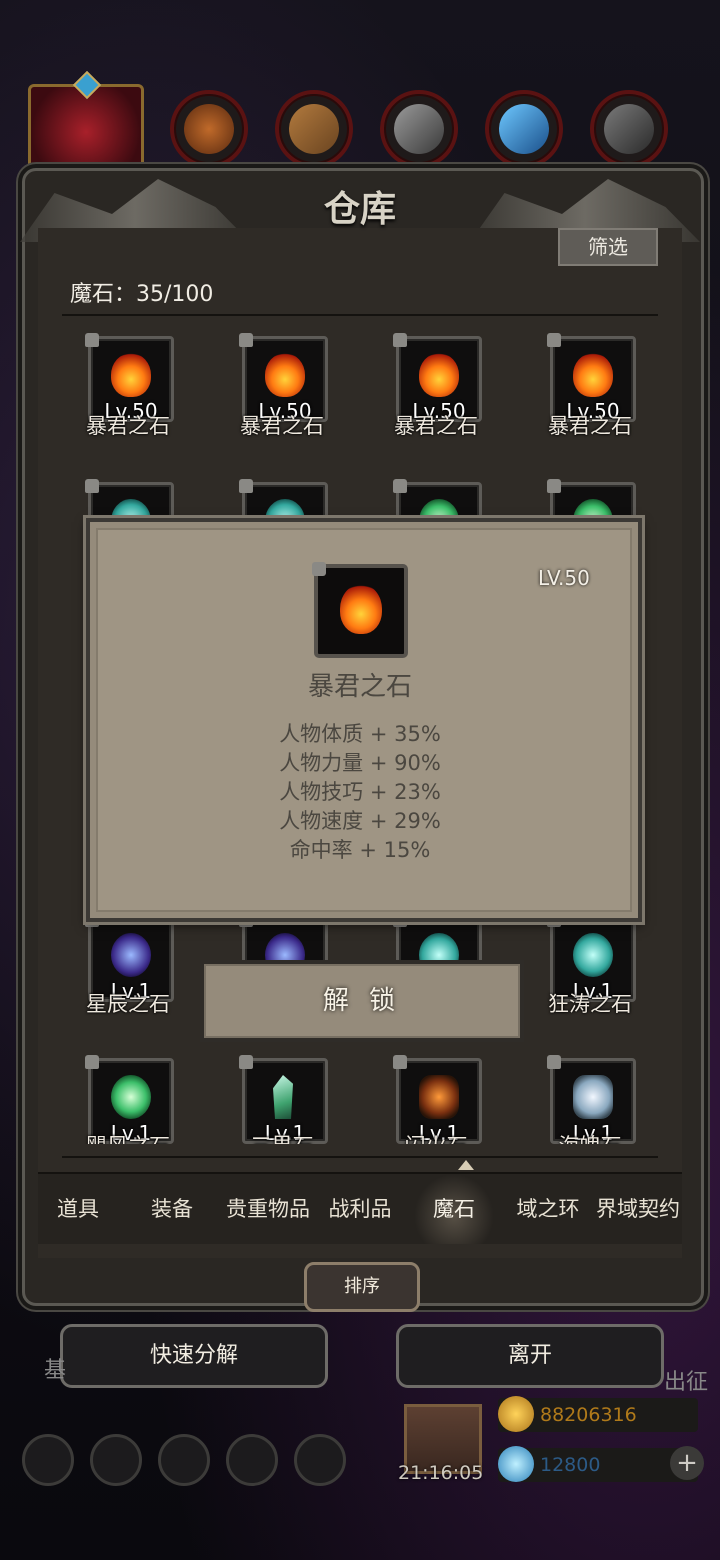  I want to click on filter-button: 筛选, so click(608, 247).